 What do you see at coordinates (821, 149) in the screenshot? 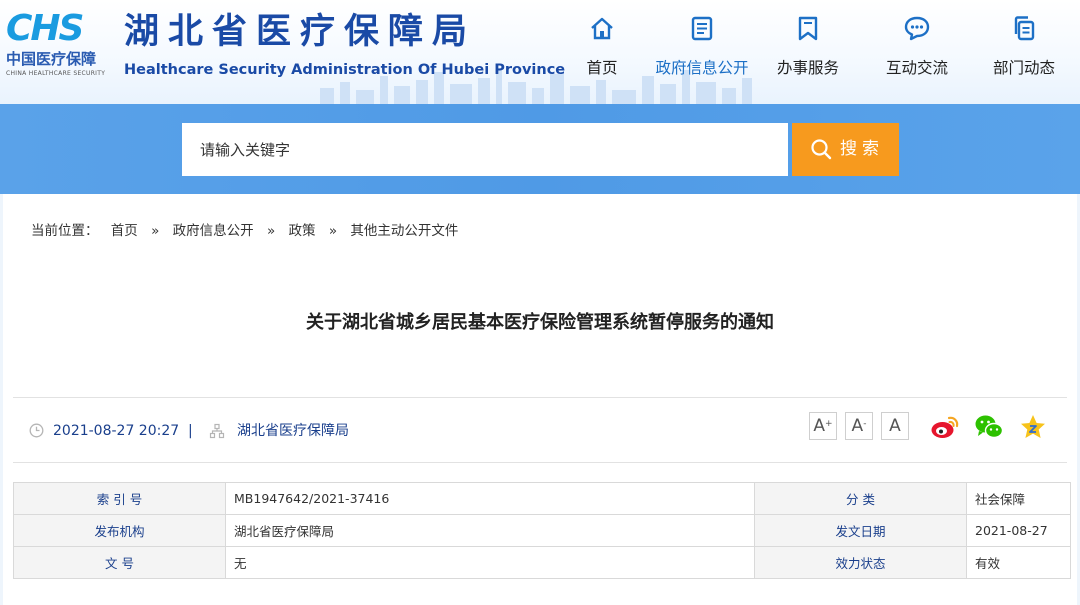
I see `search-icon` at bounding box center [821, 149].